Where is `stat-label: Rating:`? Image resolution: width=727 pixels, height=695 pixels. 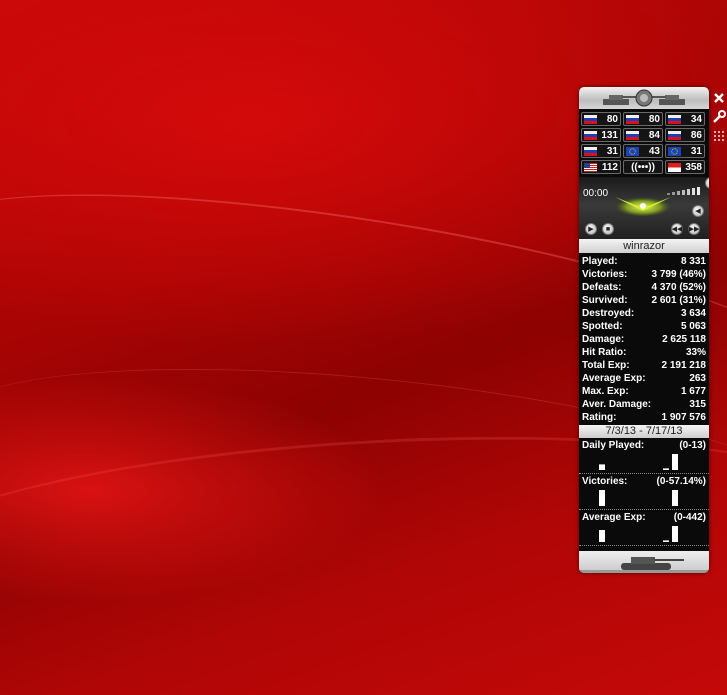 stat-label: Rating: is located at coordinates (599, 417).